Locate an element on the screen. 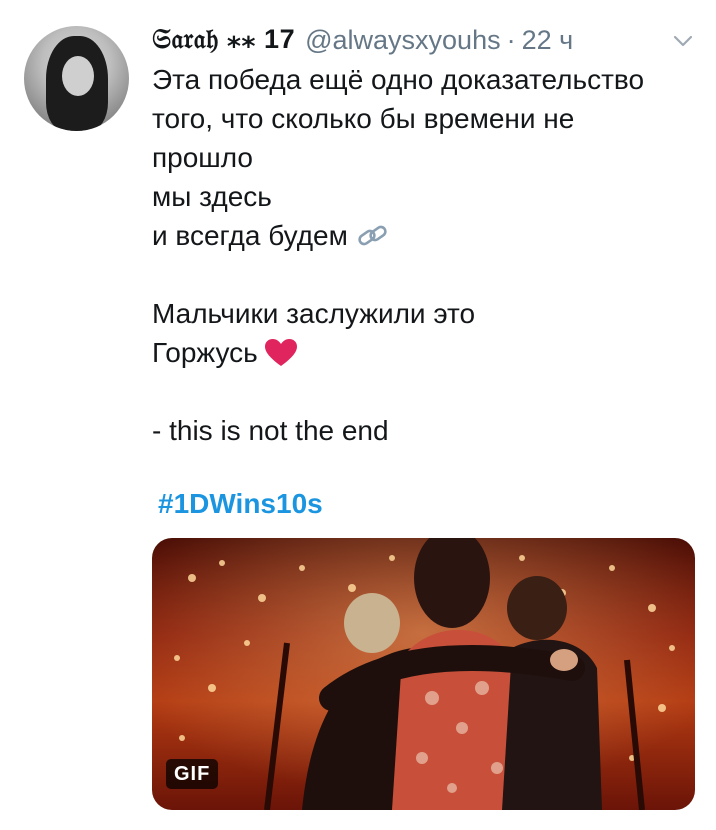  tweet-line: того, что сколько бы времени не is located at coordinates (363, 118).